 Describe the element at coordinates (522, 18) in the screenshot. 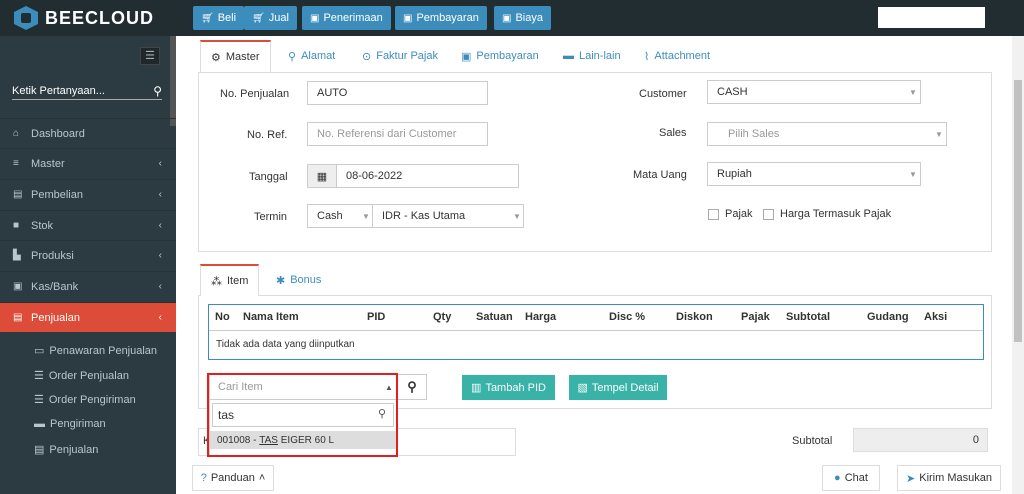

I see `biaya-button: ▣ Biaya` at that location.